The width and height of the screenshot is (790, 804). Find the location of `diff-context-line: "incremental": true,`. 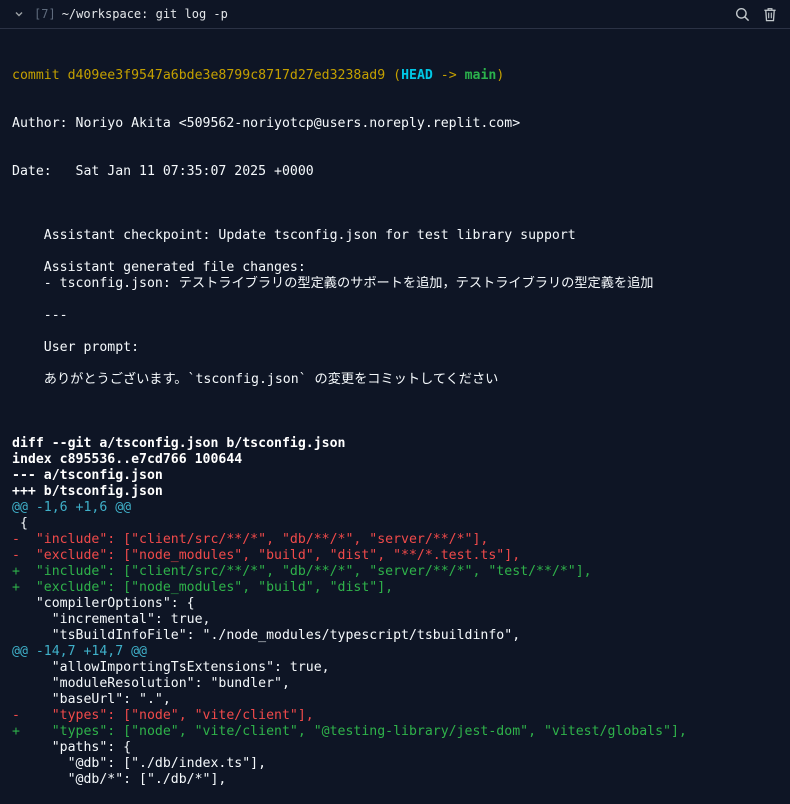

diff-context-line: "incremental": true, is located at coordinates (111, 619).